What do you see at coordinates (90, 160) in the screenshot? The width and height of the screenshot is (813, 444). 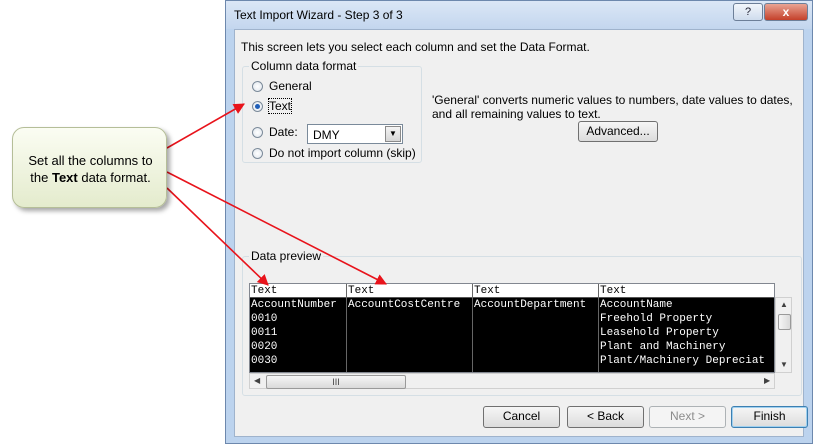 I see `callout-line-1: Set all the columns to` at bounding box center [90, 160].